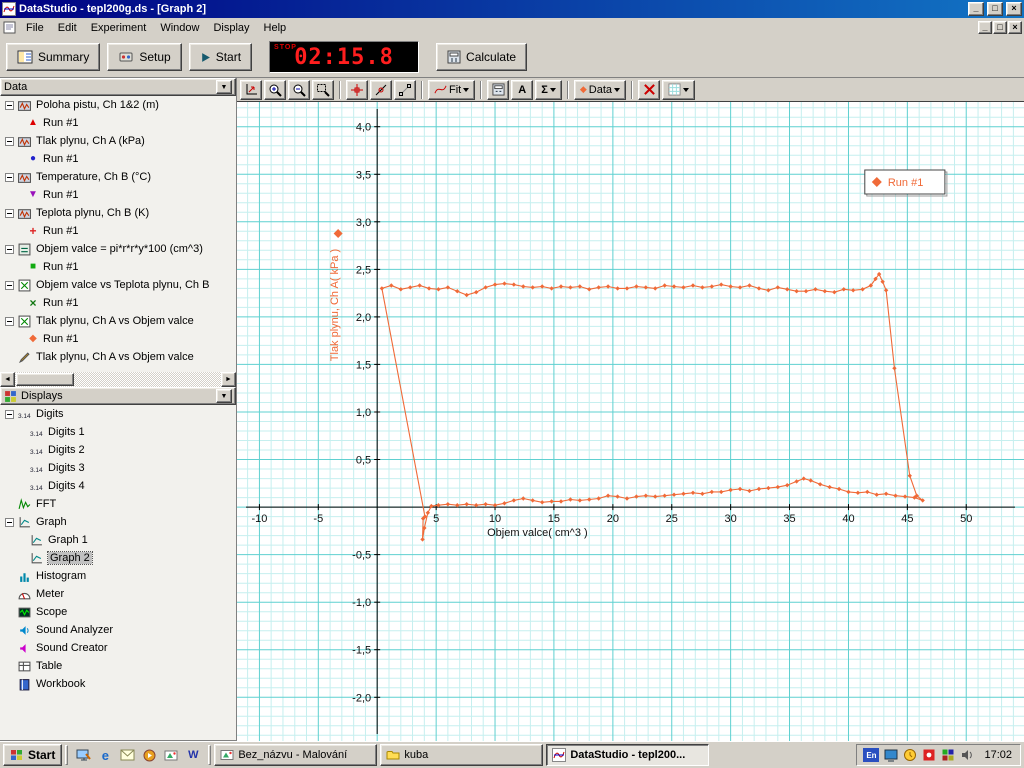  I want to click on menu-experiment: Experiment, so click(119, 28).